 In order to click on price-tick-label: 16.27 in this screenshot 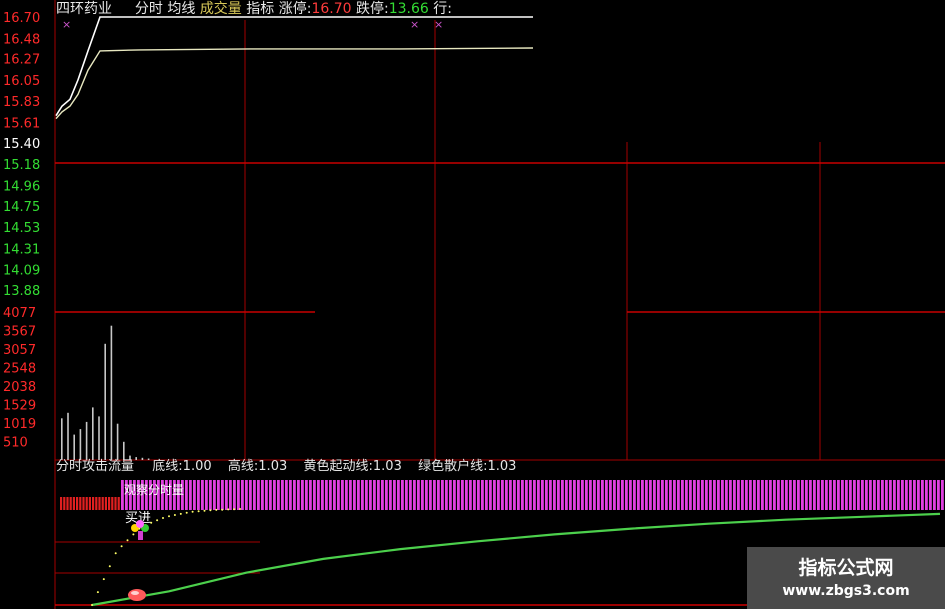, I will do `click(21, 60)`.